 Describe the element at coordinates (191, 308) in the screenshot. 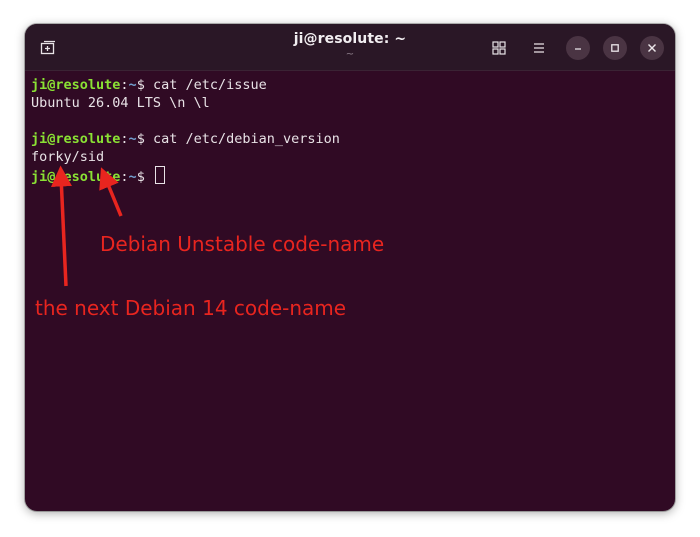

I see `annotation-next-codename: the next Debian 14 code-name` at that location.